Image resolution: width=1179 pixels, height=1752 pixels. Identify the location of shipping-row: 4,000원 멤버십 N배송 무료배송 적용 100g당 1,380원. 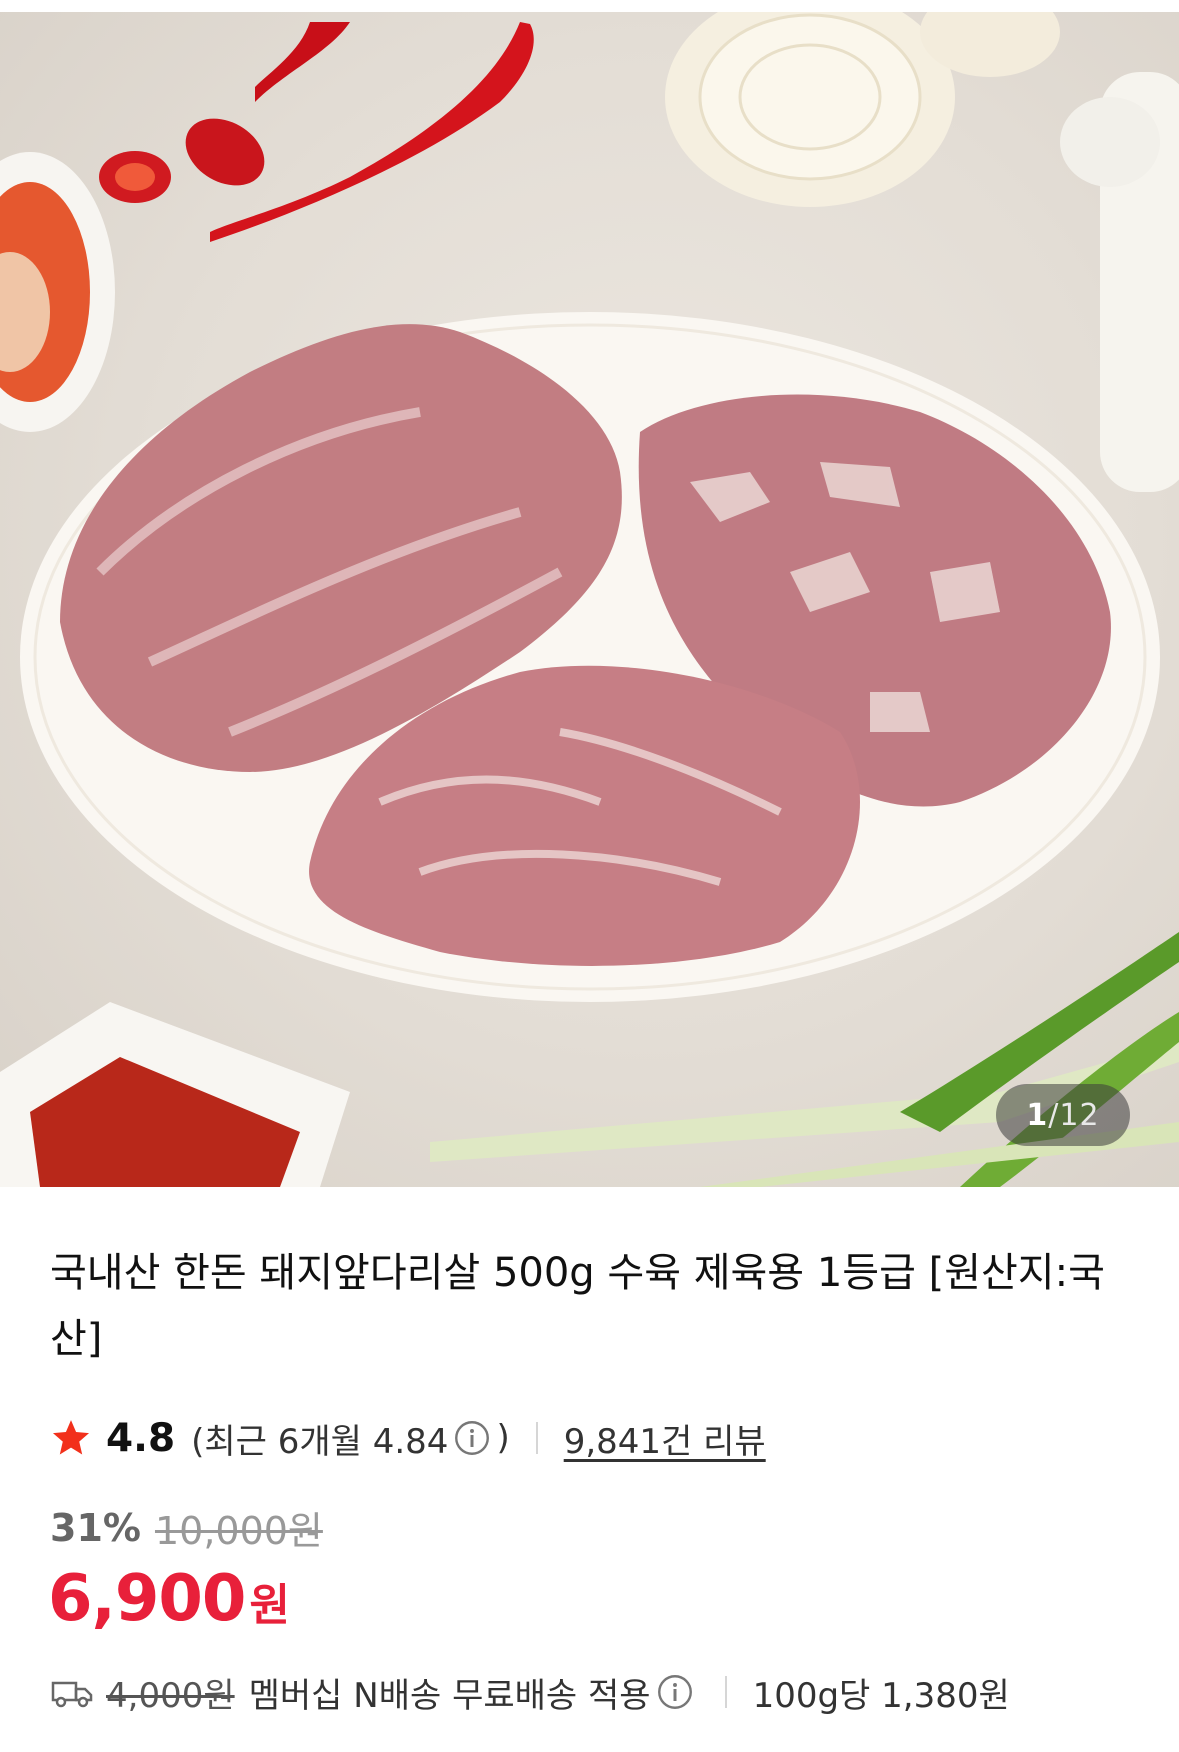
(530, 1692).